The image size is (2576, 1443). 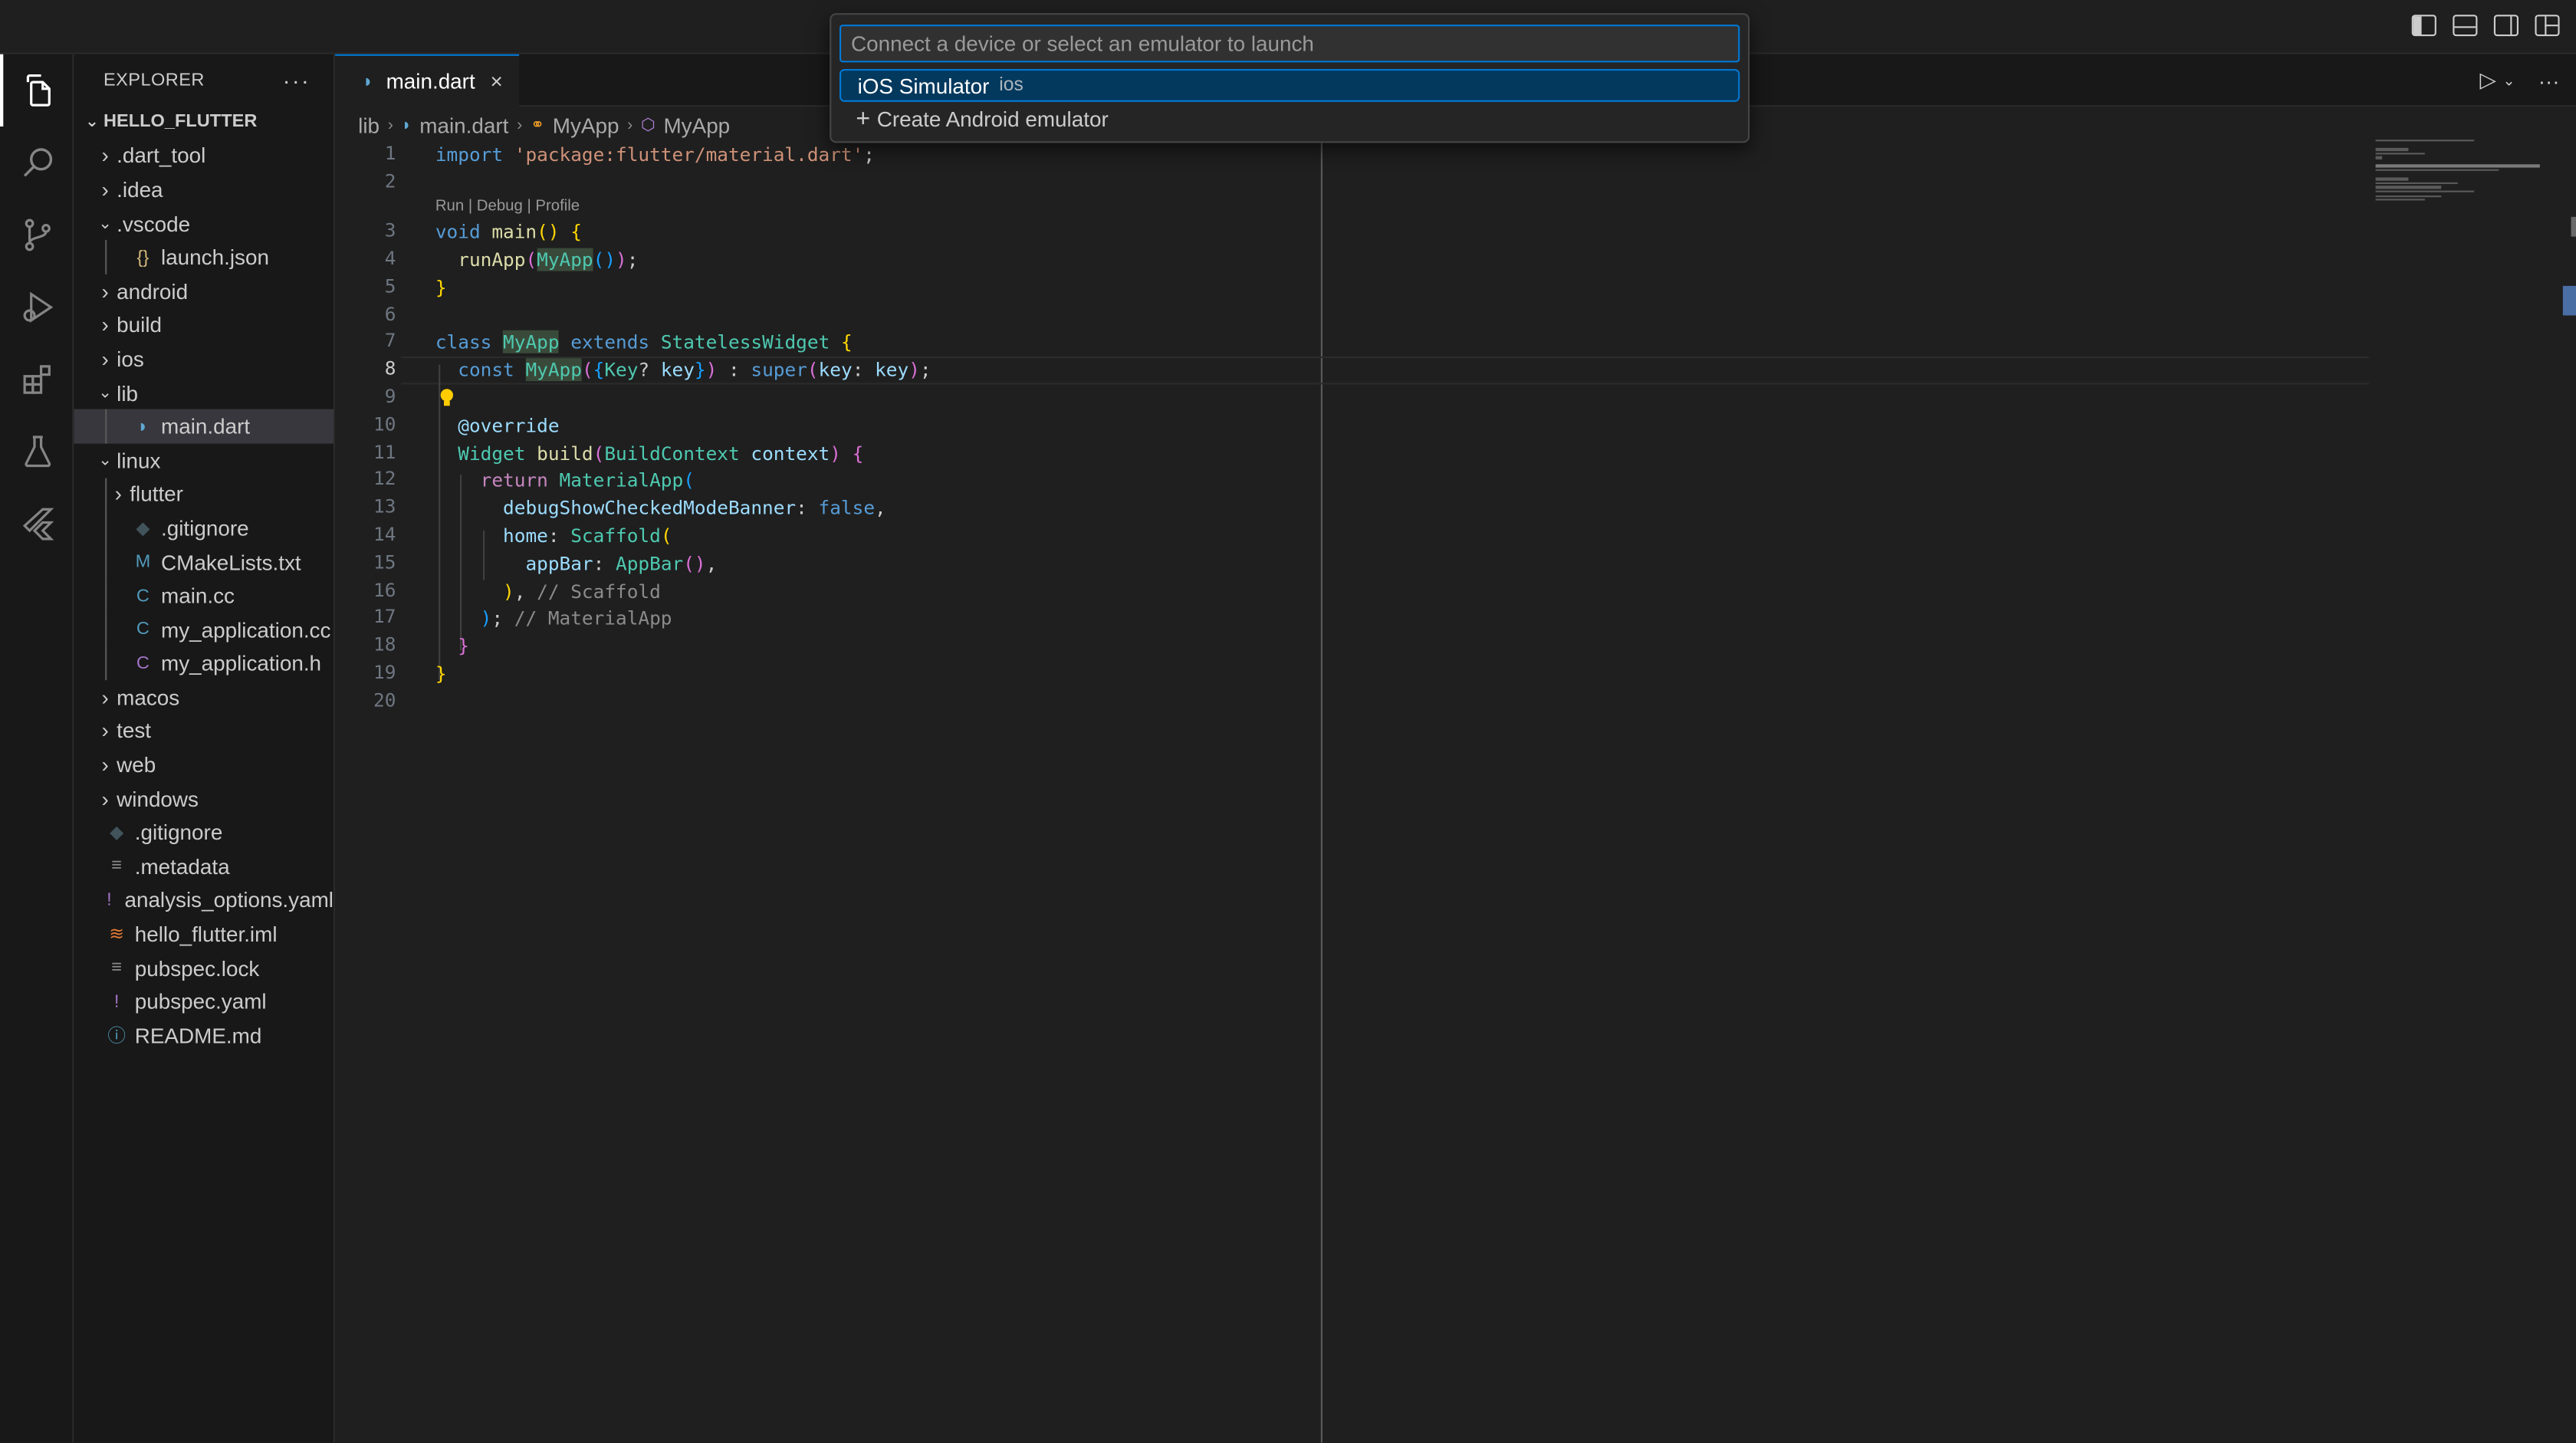 I want to click on tree-item-label: README.md, so click(x=198, y=1035).